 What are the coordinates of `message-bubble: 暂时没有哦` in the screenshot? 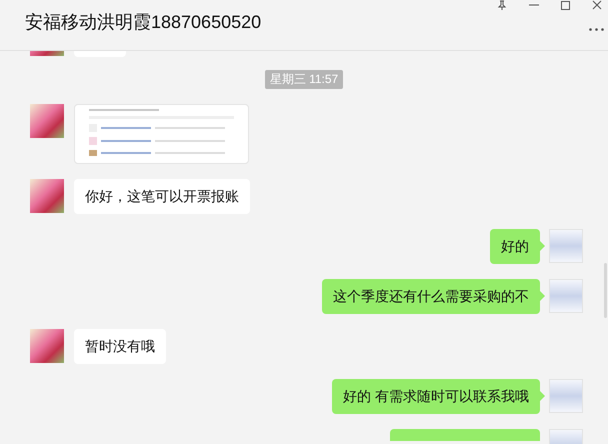 It's located at (120, 346).